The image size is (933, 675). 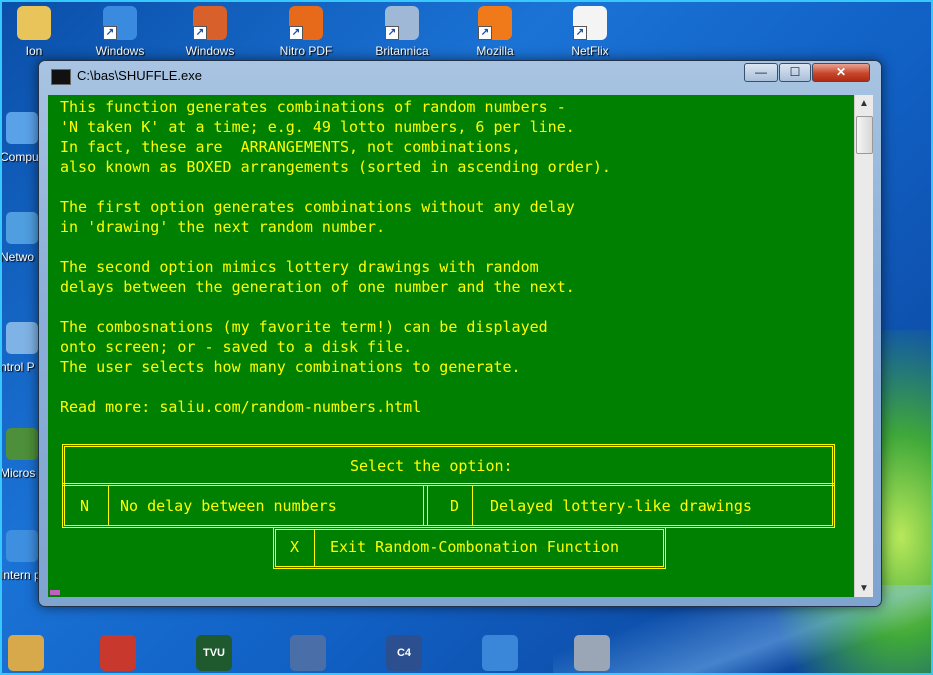 I want to click on text-cursor, so click(x=55, y=592).